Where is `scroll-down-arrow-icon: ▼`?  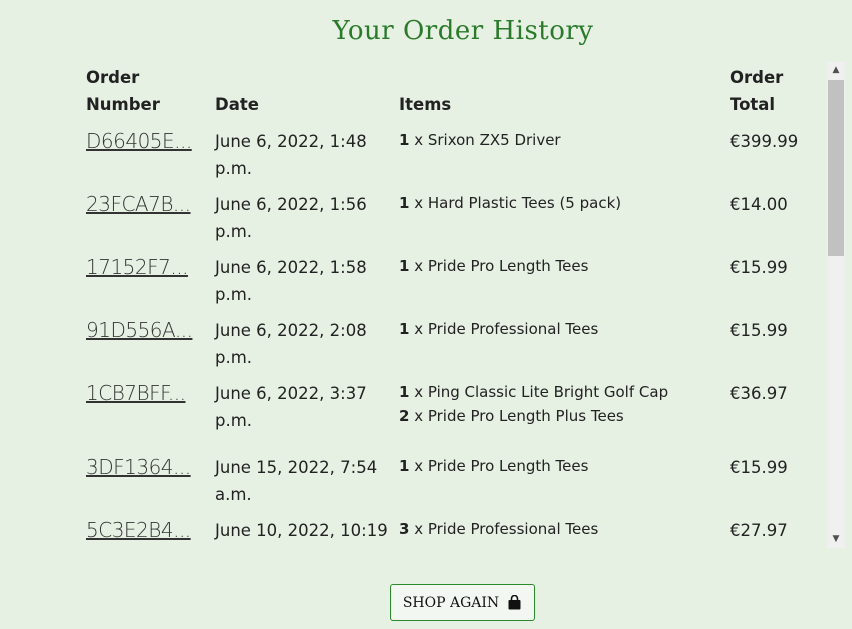
scroll-down-arrow-icon: ▼ is located at coordinates (836, 539).